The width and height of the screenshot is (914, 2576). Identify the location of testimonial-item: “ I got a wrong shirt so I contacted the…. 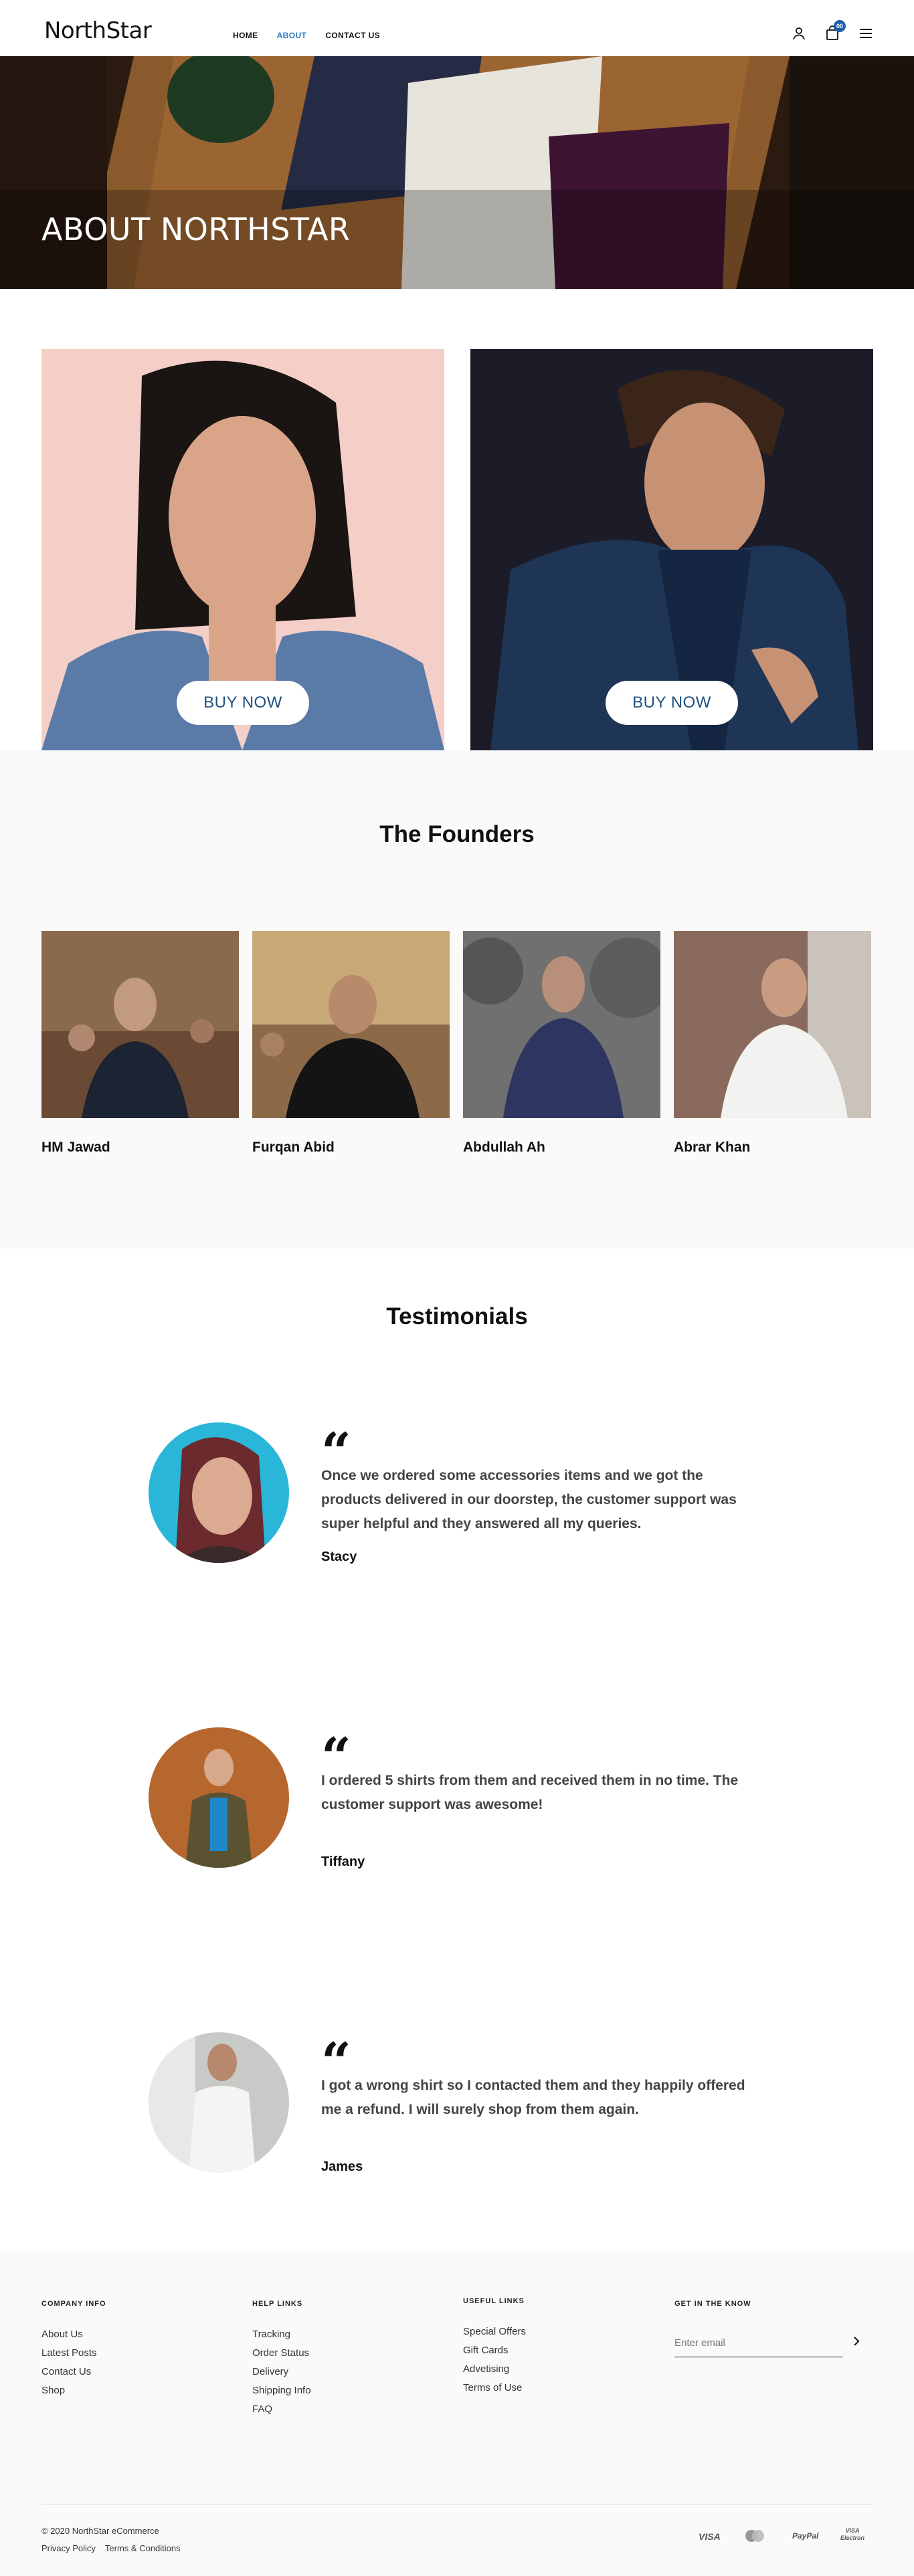
(457, 2112).